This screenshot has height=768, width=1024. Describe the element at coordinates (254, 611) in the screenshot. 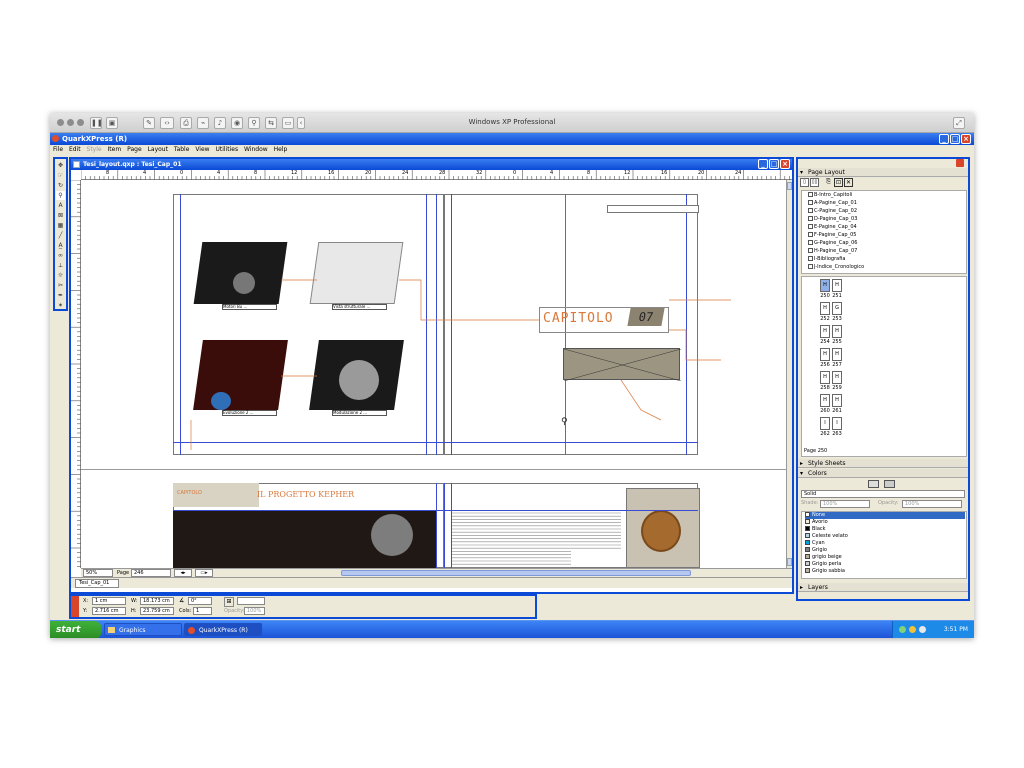

I see `opacity-field: 100%` at that location.